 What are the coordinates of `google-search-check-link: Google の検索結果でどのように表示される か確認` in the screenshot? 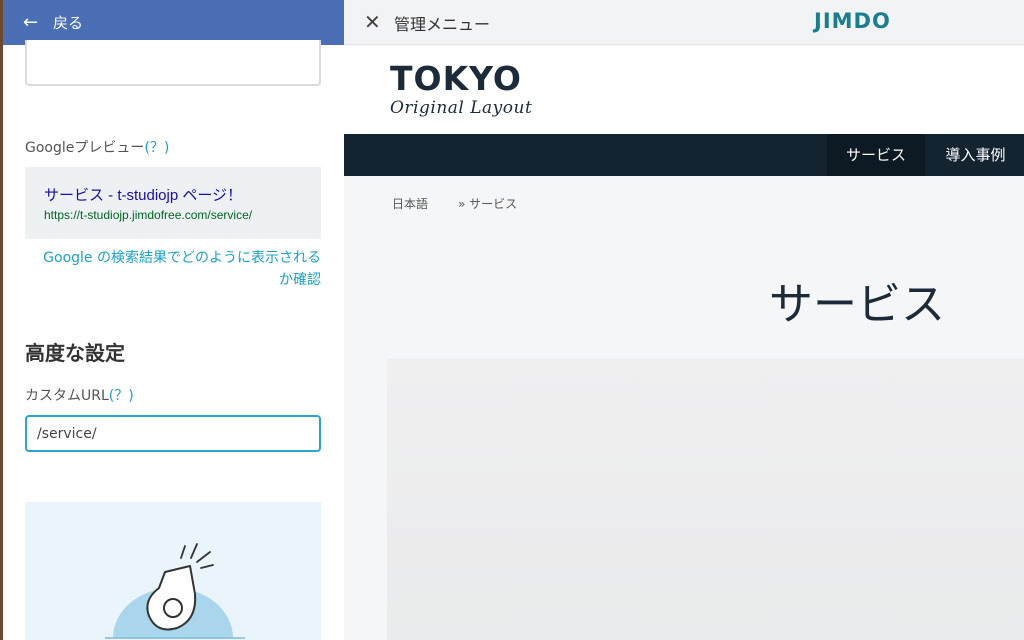 It's located at (173, 269).